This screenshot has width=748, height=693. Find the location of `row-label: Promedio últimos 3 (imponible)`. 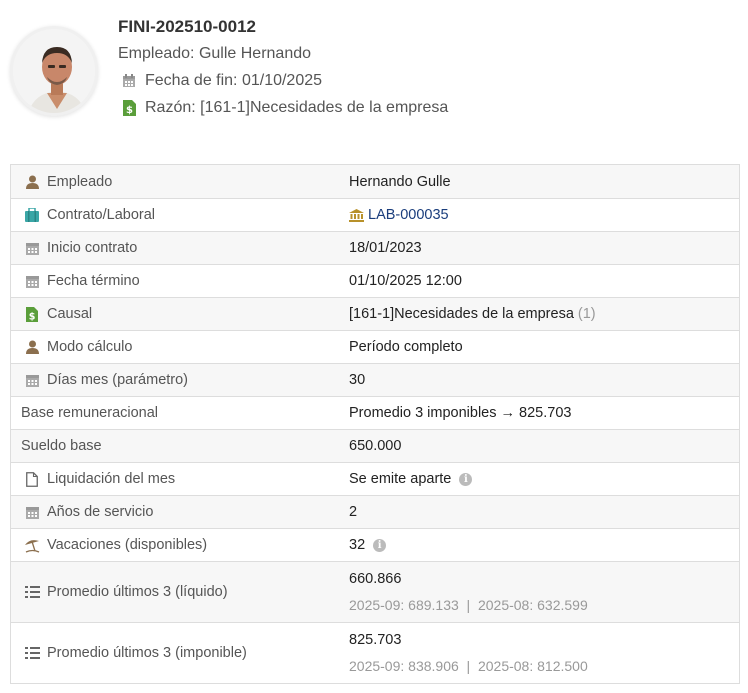

row-label: Promedio últimos 3 (imponible) is located at coordinates (147, 653).